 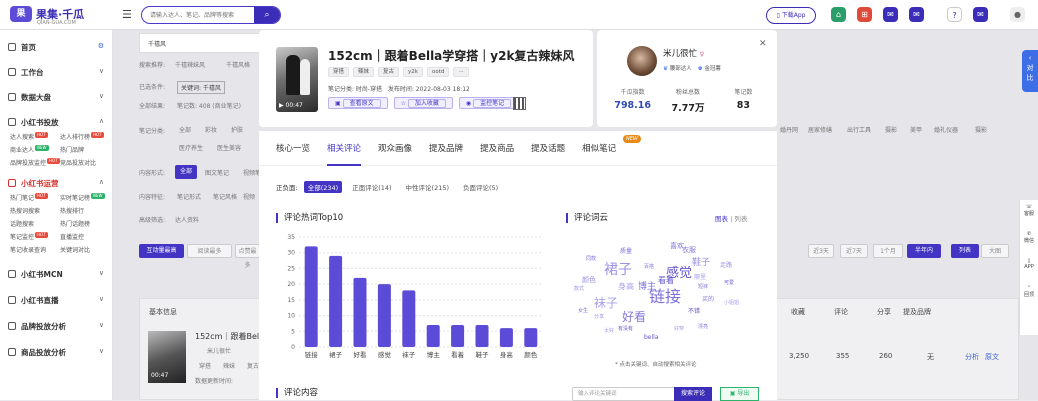 What do you see at coordinates (946, 129) in the screenshot?
I see `category-item: 婚礼仪器` at bounding box center [946, 129].